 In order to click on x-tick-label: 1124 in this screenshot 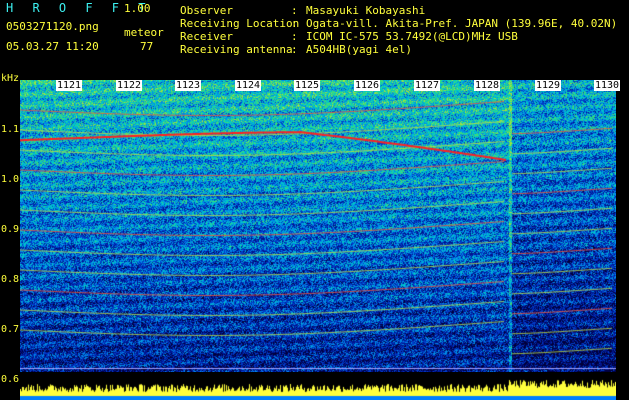, I will do `click(248, 85)`.